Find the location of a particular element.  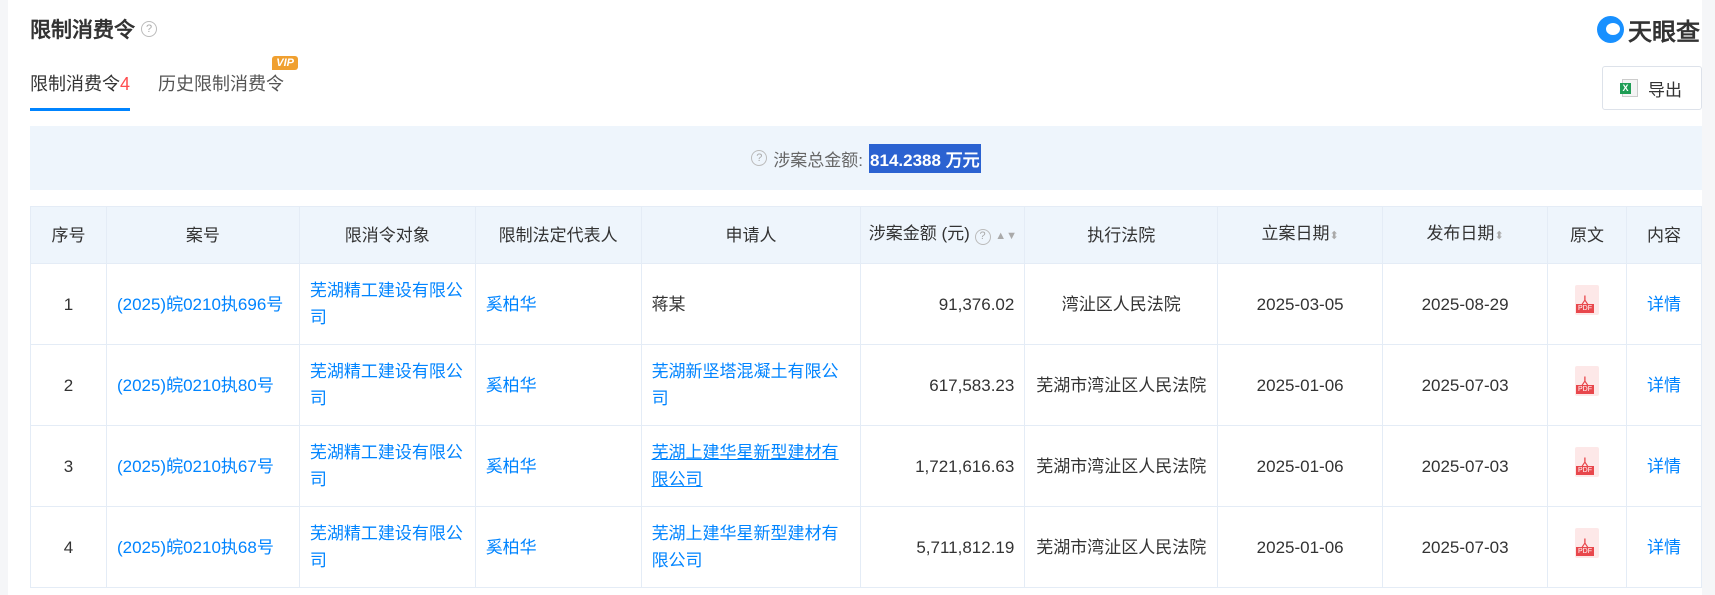

excel-icon is located at coordinates (1629, 88).